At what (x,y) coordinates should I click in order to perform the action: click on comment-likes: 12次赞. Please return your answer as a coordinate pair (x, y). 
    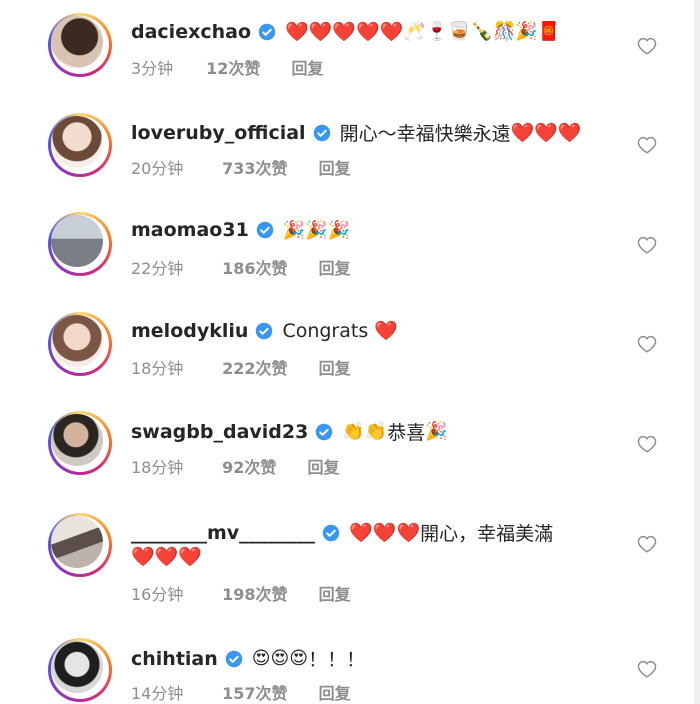
    Looking at the image, I should click on (233, 67).